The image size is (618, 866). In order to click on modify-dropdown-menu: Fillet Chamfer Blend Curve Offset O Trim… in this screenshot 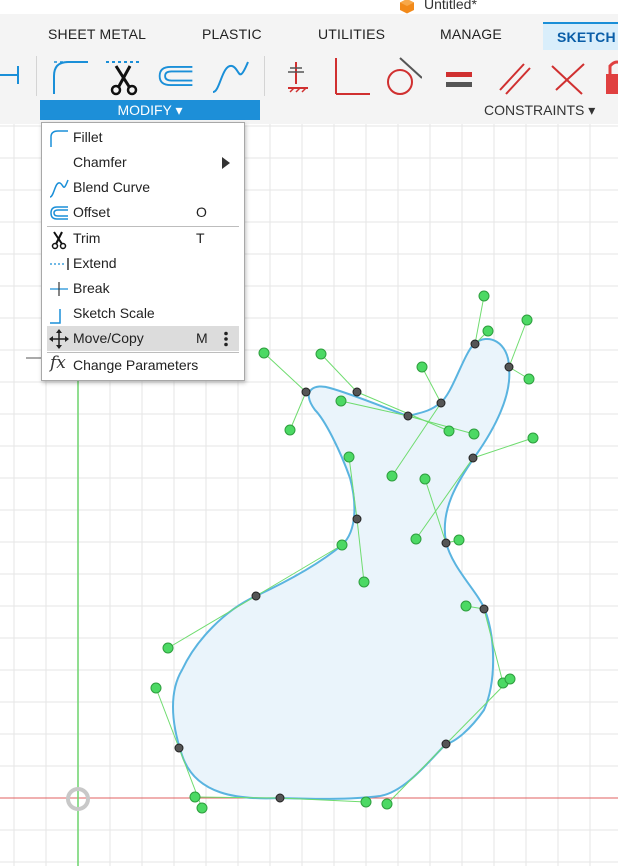, I will do `click(143, 251)`.